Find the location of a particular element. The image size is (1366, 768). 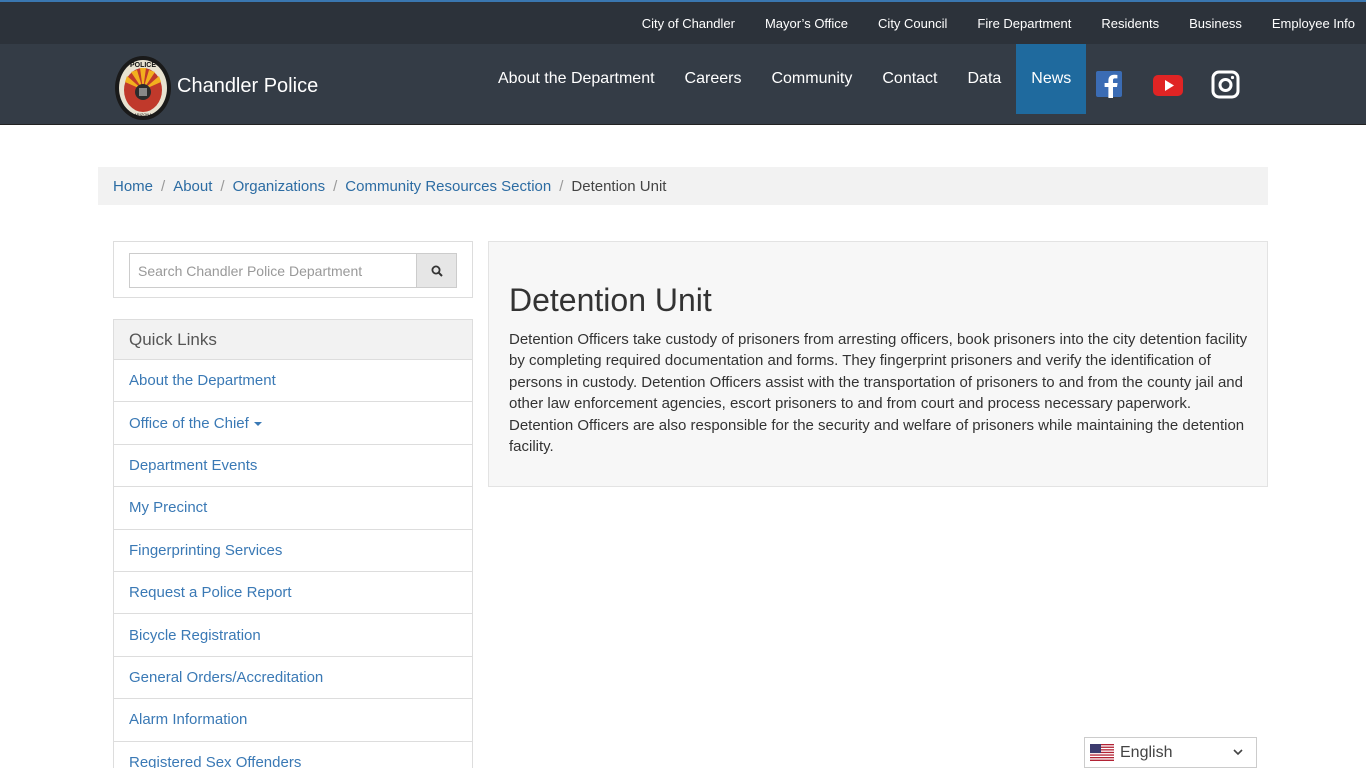

police-badge-logo: POLICE ARIZONA is located at coordinates (143, 88).